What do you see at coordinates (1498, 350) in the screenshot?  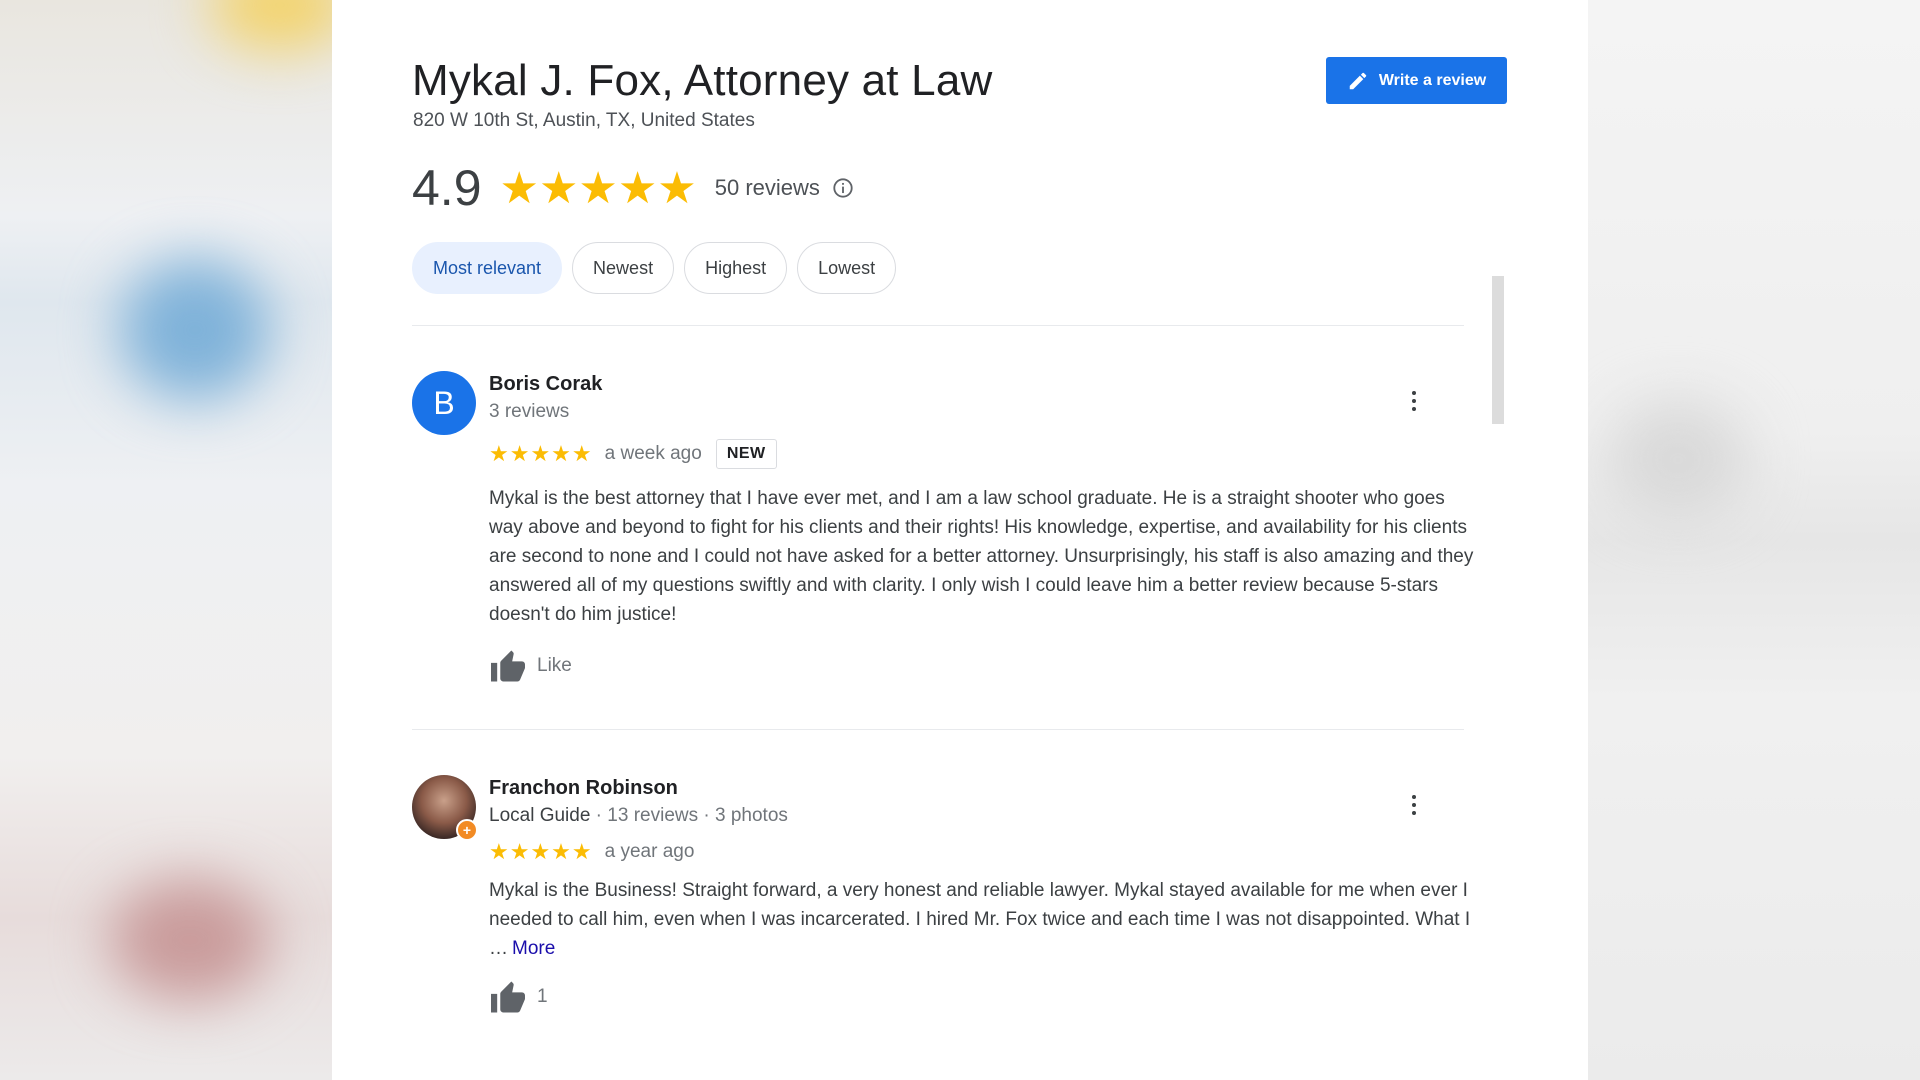 I see `scrollbar` at bounding box center [1498, 350].